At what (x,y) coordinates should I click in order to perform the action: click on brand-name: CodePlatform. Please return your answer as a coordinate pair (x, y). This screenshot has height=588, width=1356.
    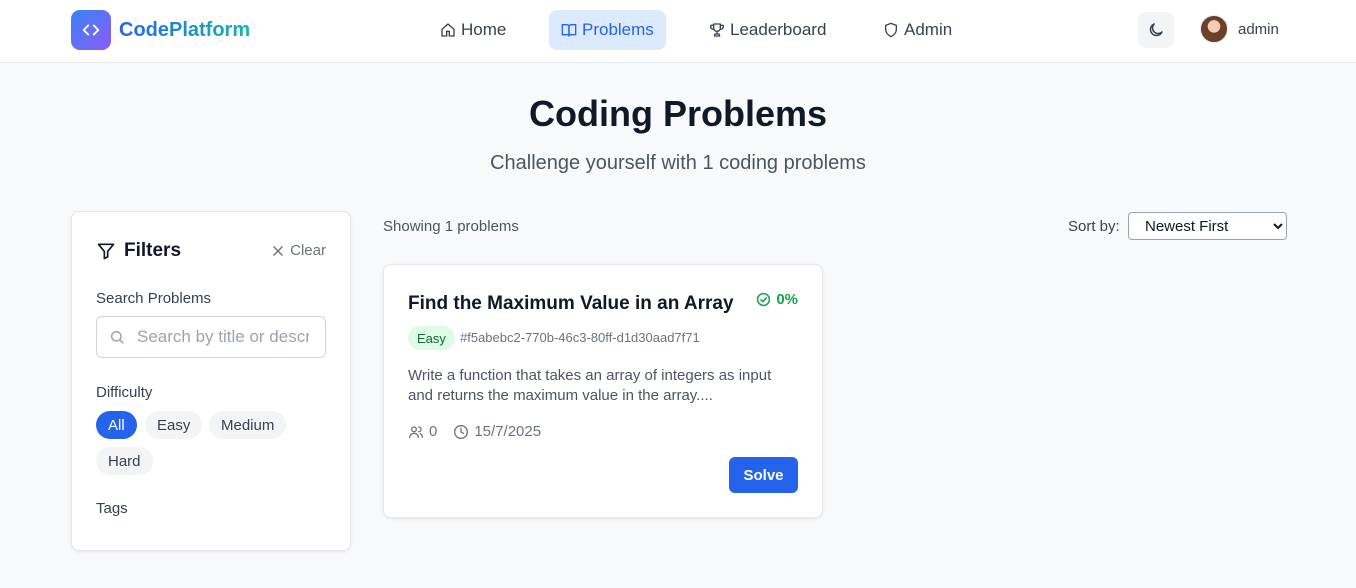
    Looking at the image, I should click on (185, 29).